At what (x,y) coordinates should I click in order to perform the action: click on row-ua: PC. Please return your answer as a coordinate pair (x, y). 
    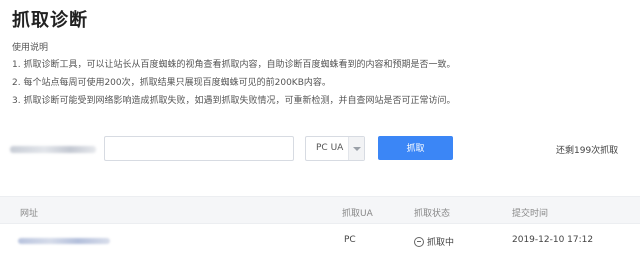
    Looking at the image, I should click on (350, 240).